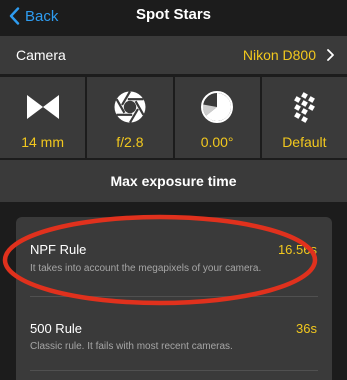 The height and width of the screenshot is (380, 347). I want to click on rule-title-500: 500 Rule, so click(56, 328).